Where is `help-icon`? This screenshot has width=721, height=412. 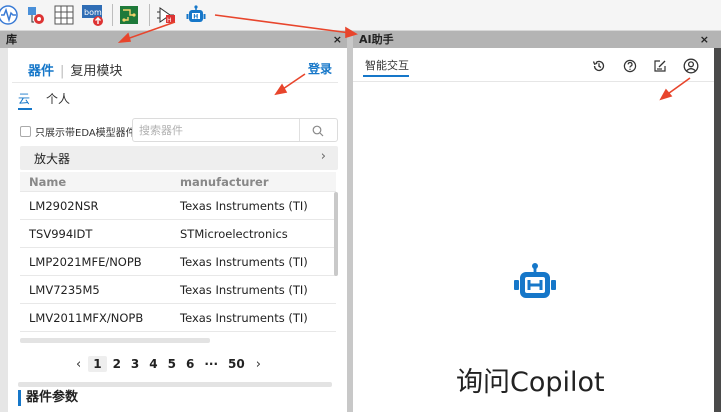
help-icon is located at coordinates (630, 66).